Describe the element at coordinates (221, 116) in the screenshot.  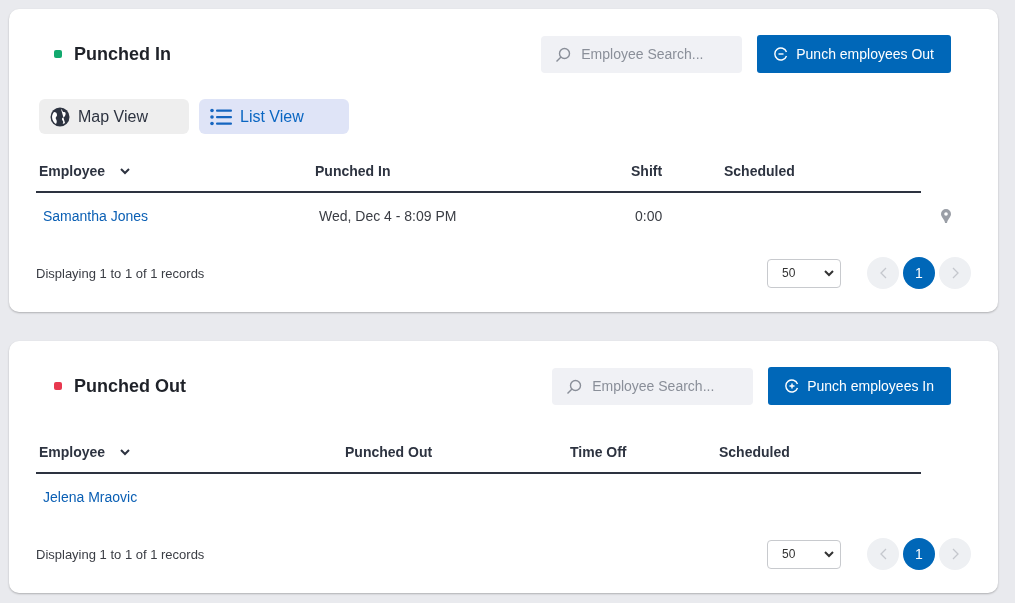
I see `list-icon` at that location.